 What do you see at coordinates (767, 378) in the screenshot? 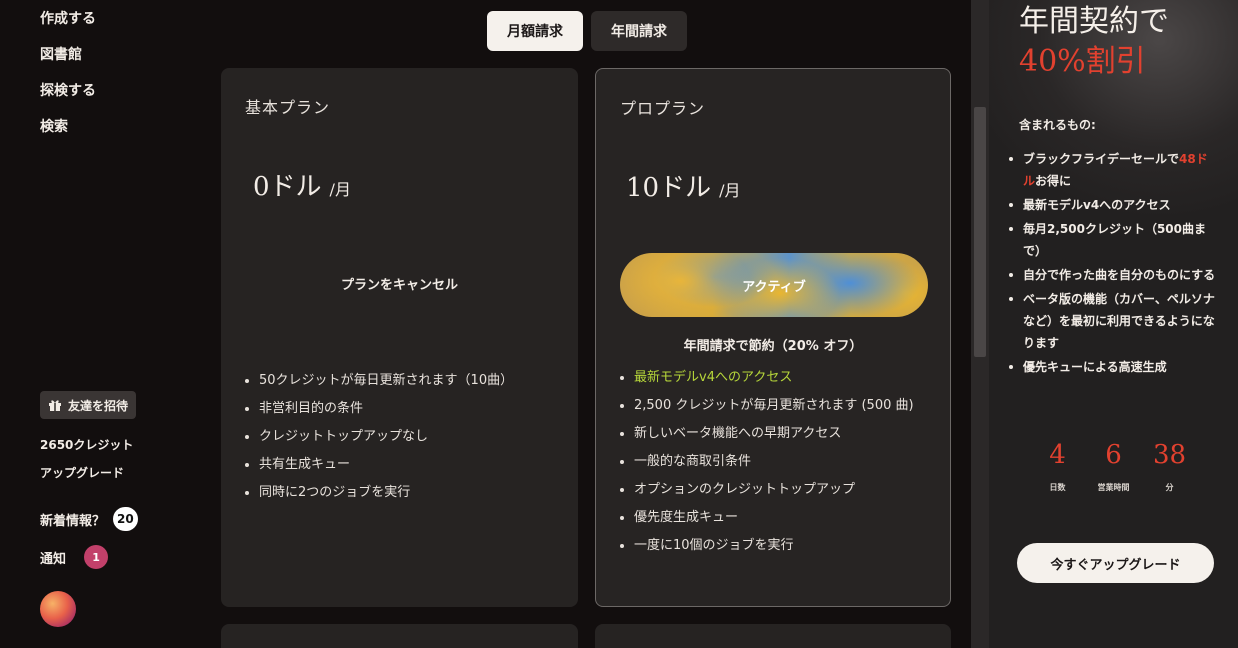
I see `feature-item-highlight: 最新モデルv4へのアクセス` at bounding box center [767, 378].